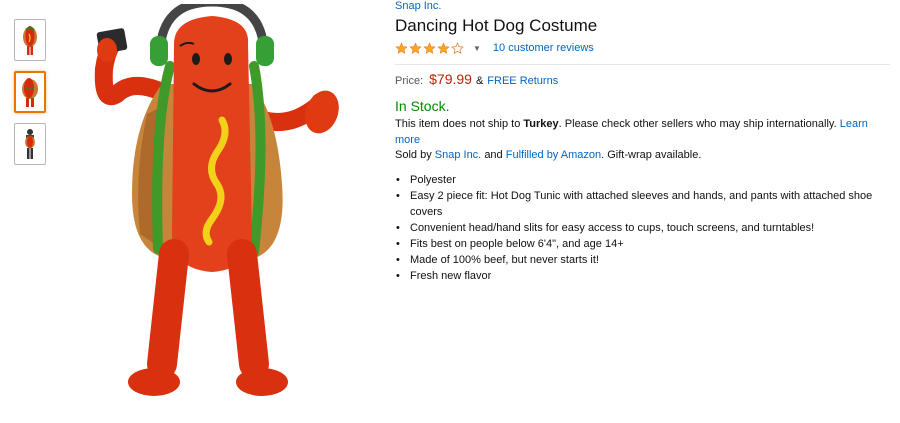  Describe the element at coordinates (642, 64) in the screenshot. I see `divider` at that location.